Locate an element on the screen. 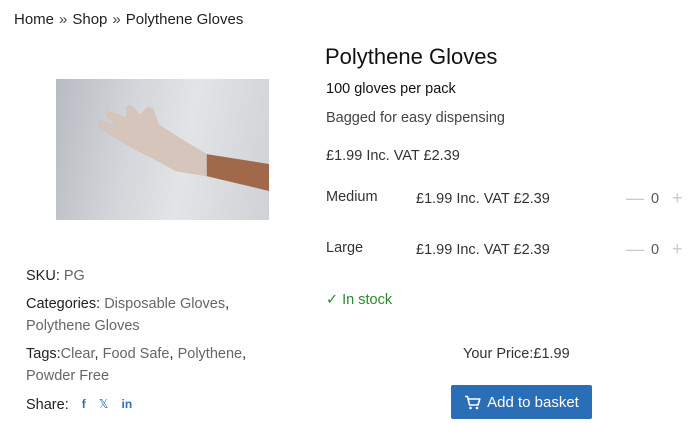 This screenshot has width=700, height=443. add-to-basket-button: Add to basket is located at coordinates (521, 402).